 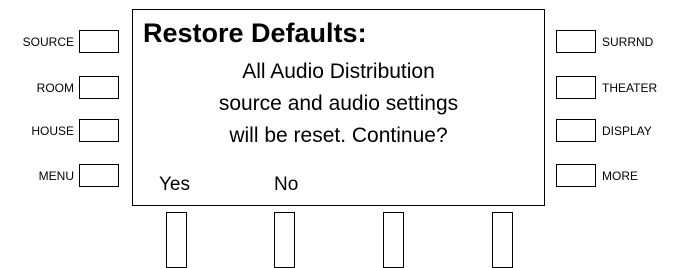 What do you see at coordinates (576, 130) in the screenshot?
I see `display-button` at bounding box center [576, 130].